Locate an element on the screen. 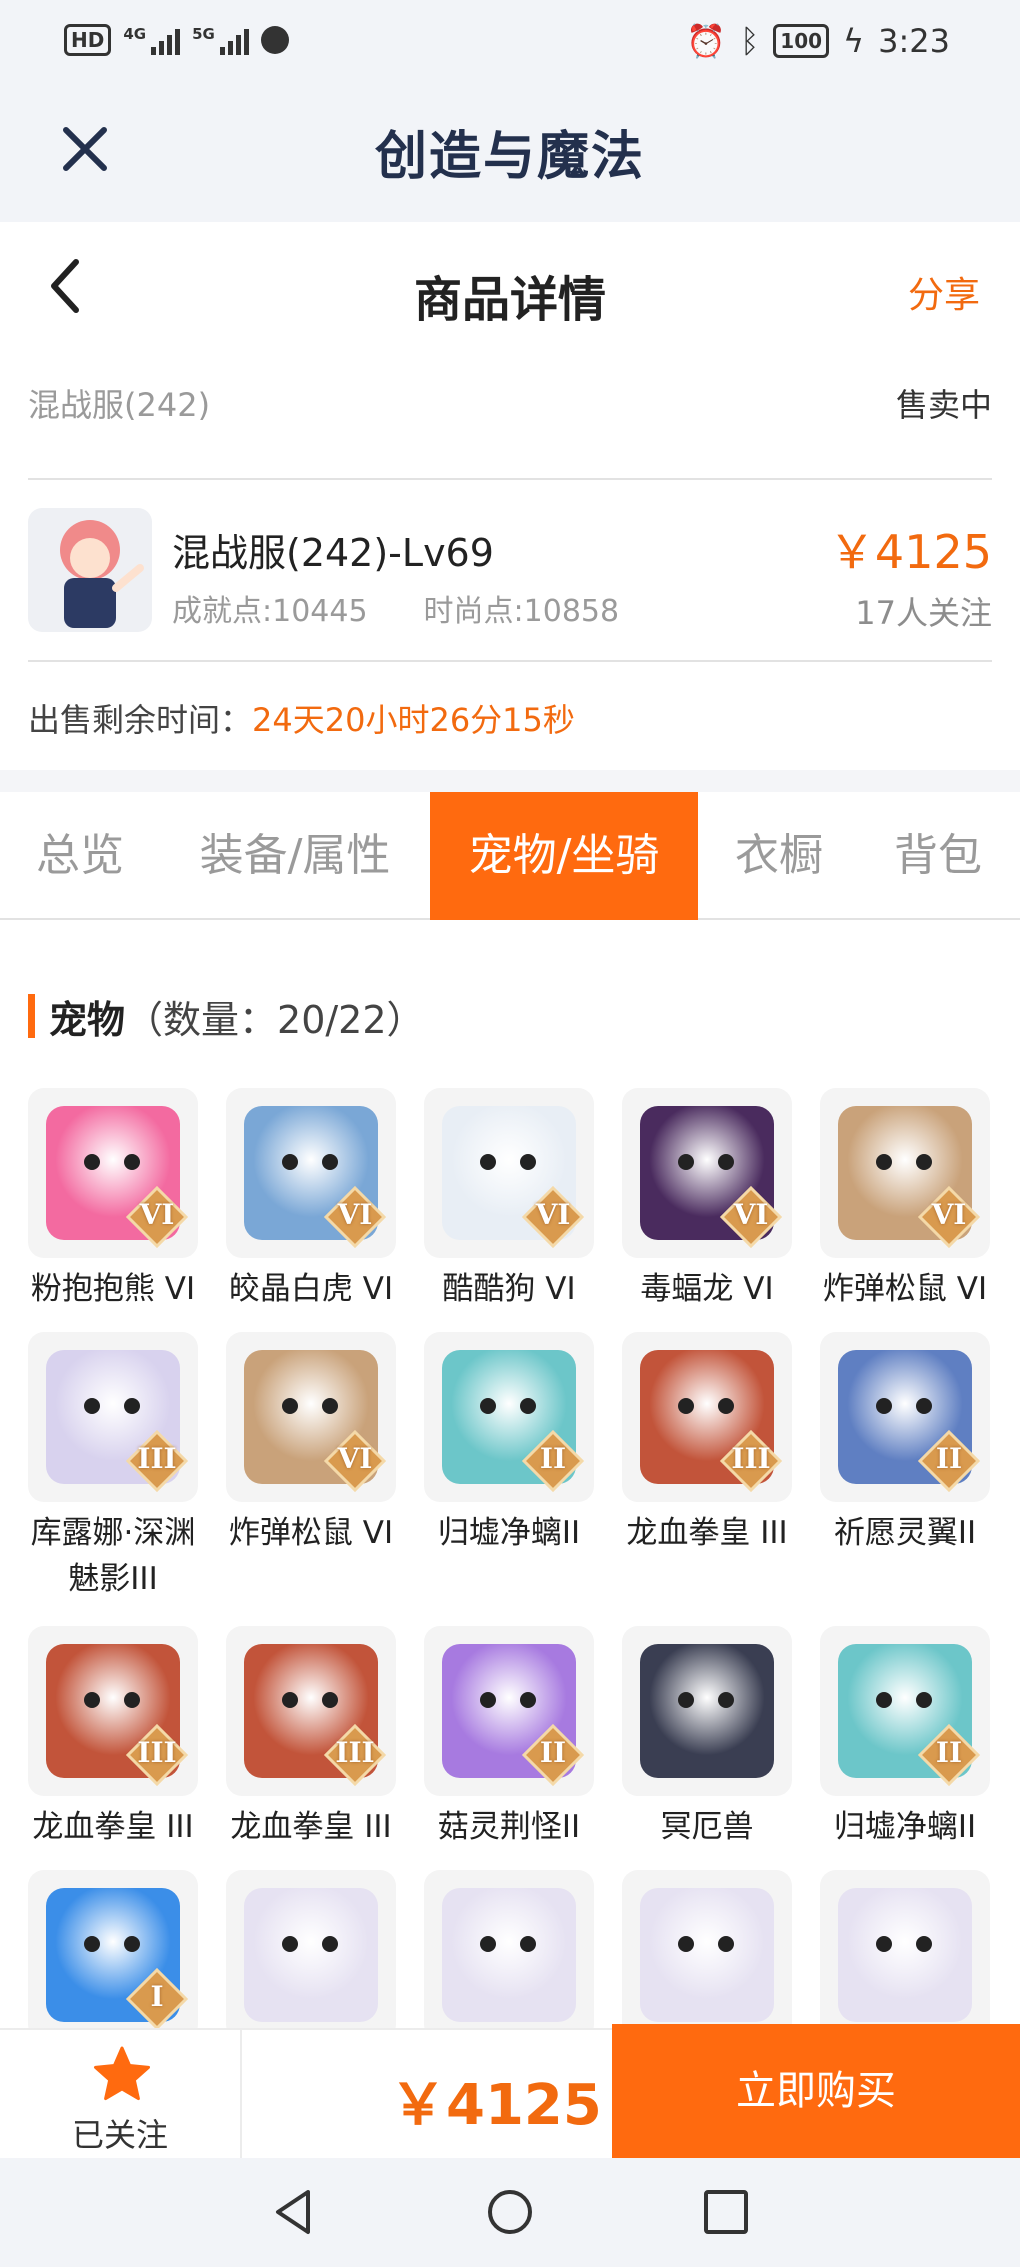  remaining-time: 出售剩余时间：24天20小时26分15秒 is located at coordinates (301, 718).